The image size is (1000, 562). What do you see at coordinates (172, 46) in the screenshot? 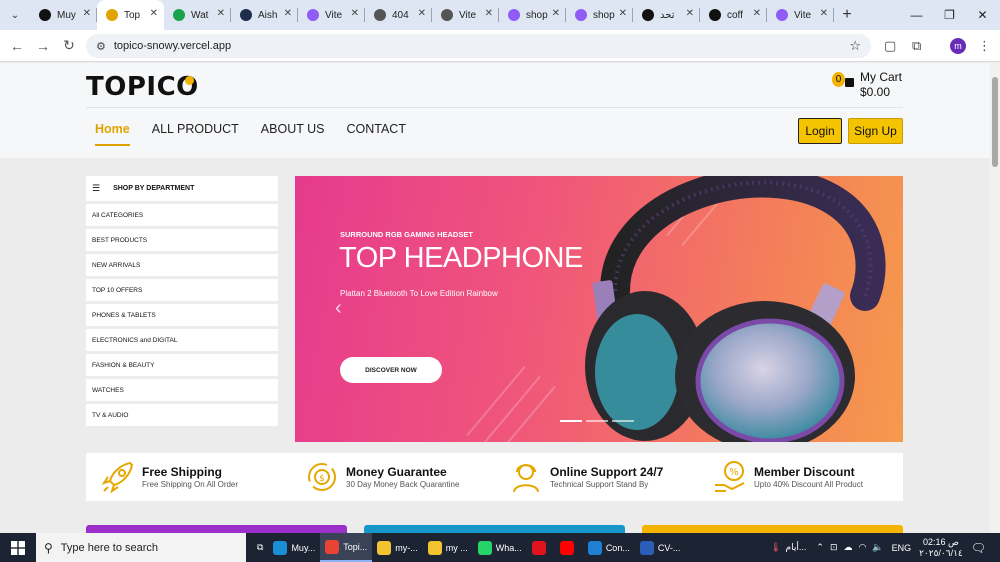
I see `url-text: topico-snowy.vercel.app` at bounding box center [172, 46].